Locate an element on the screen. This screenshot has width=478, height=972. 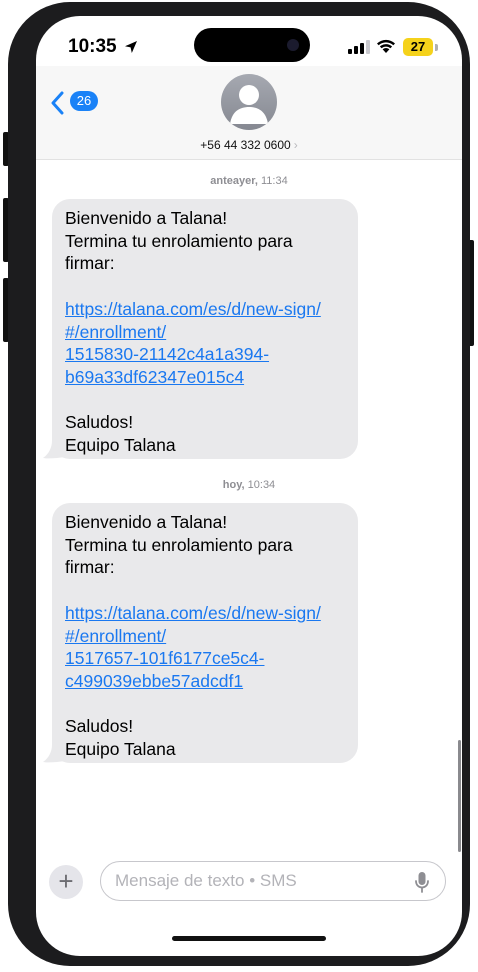
home-indicator is located at coordinates (249, 938).